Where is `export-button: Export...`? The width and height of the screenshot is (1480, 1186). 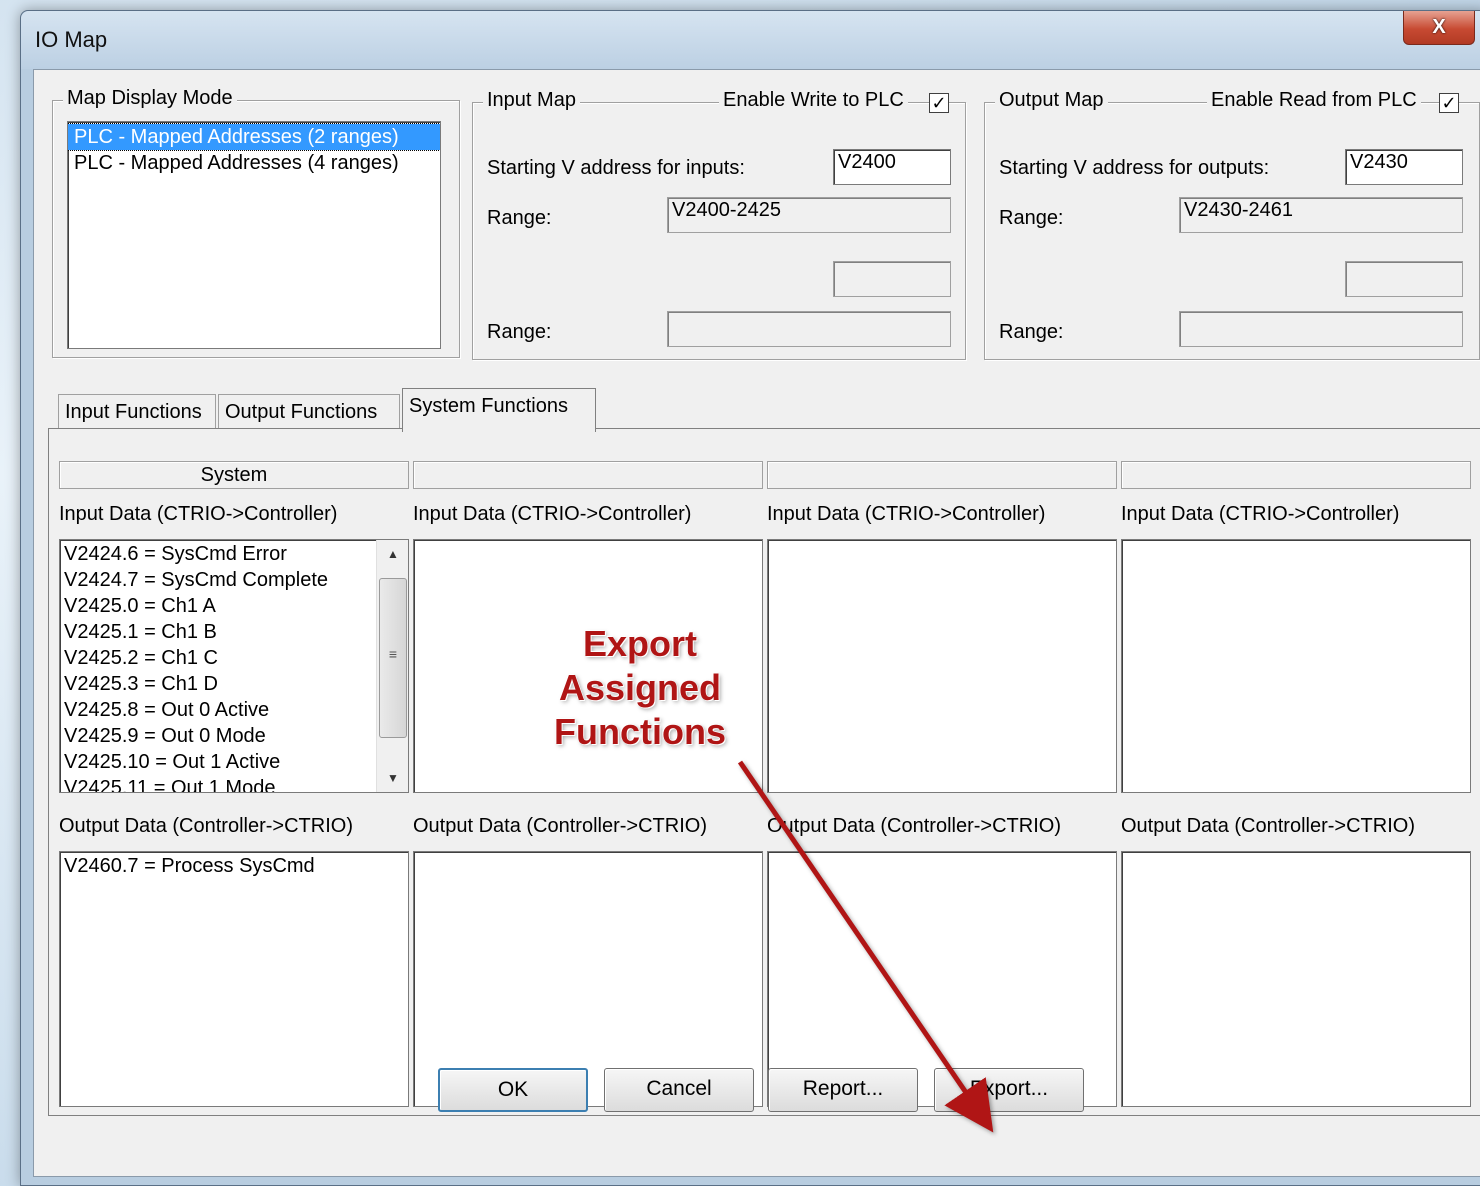
export-button: Export... is located at coordinates (1009, 1090).